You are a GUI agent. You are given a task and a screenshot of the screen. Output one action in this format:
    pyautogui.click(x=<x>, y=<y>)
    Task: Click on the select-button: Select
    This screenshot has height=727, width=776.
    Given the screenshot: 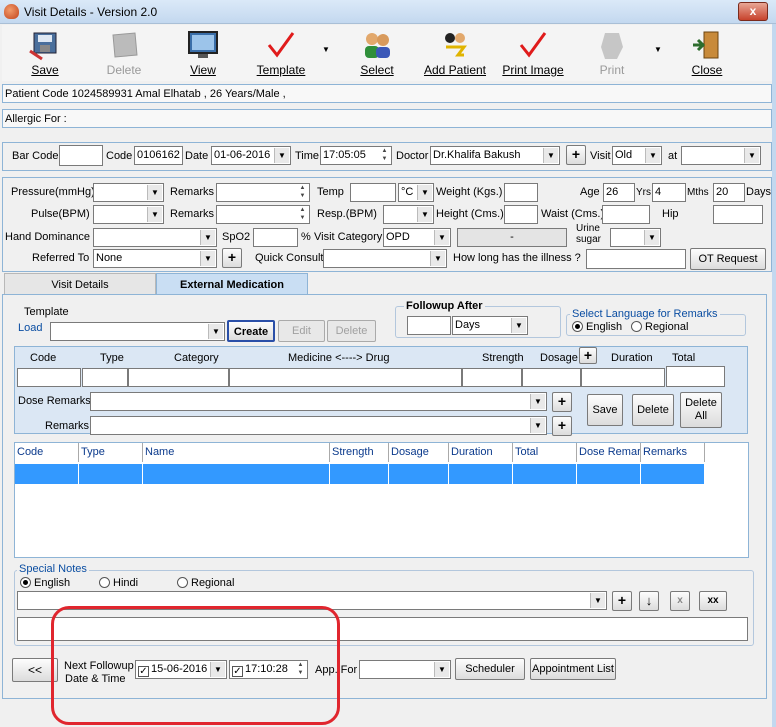 What is the action you would take?
    pyautogui.click(x=377, y=53)
    